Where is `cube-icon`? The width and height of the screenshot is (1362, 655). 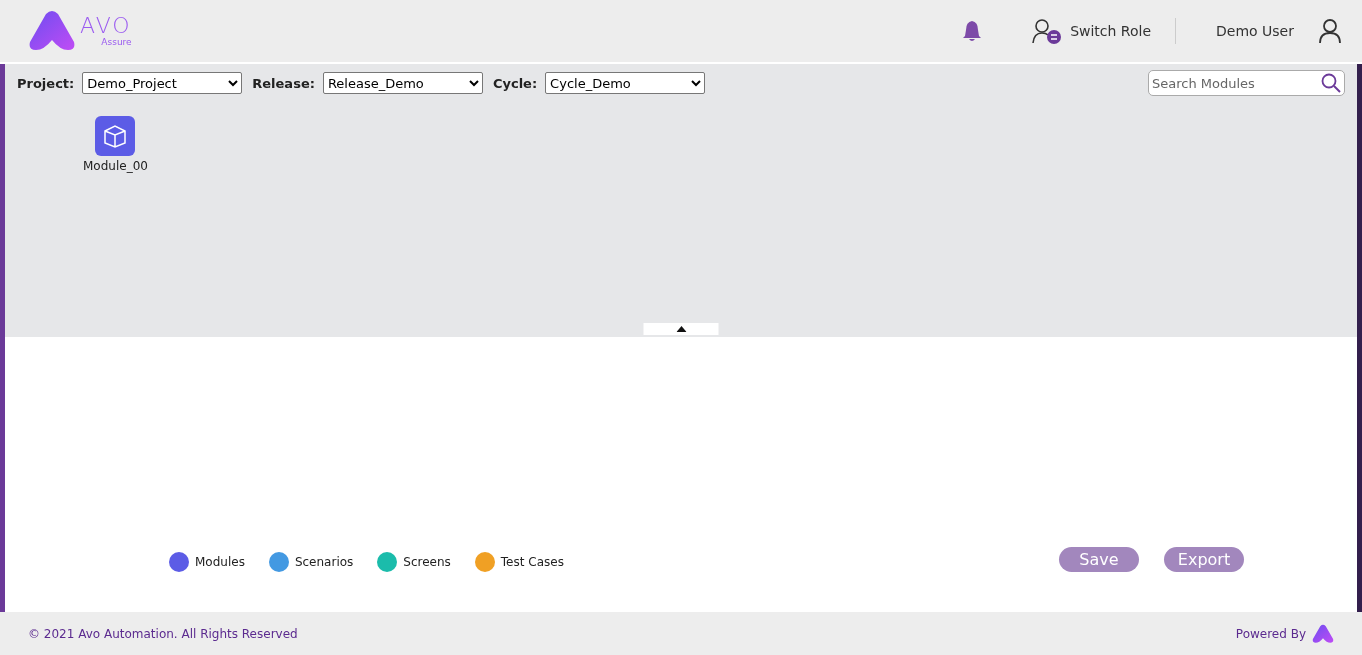 cube-icon is located at coordinates (115, 136).